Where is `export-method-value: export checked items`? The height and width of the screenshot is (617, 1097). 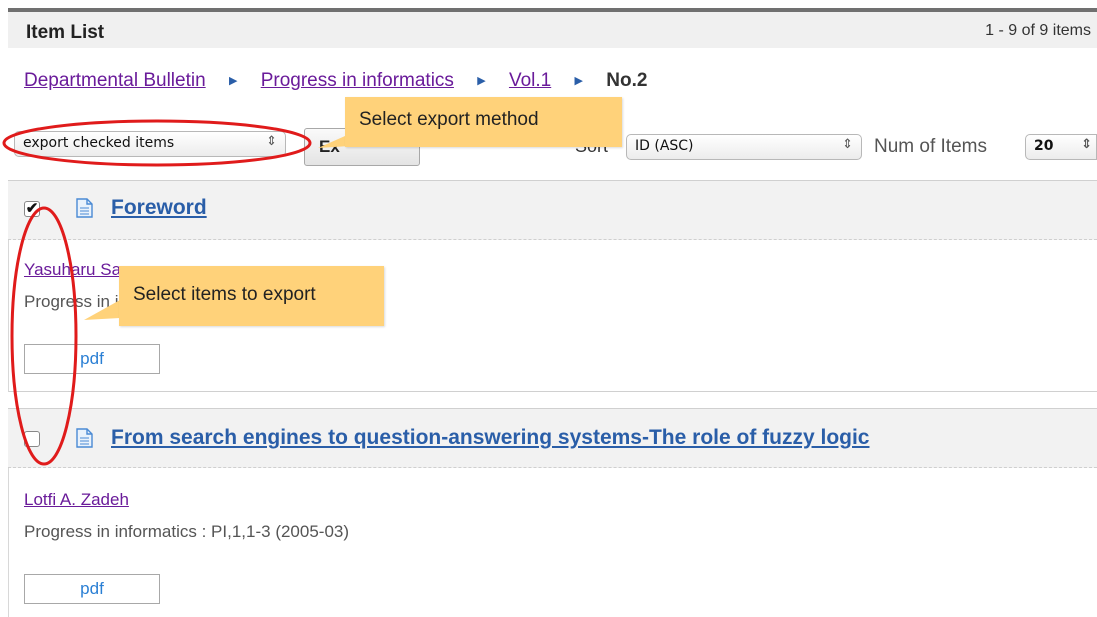 export-method-value: export checked items is located at coordinates (99, 143).